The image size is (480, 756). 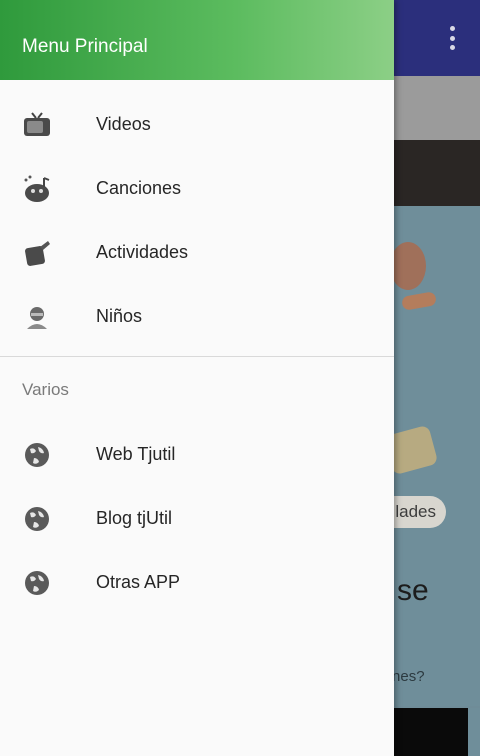 I want to click on section-title: Varios, so click(x=45, y=389).